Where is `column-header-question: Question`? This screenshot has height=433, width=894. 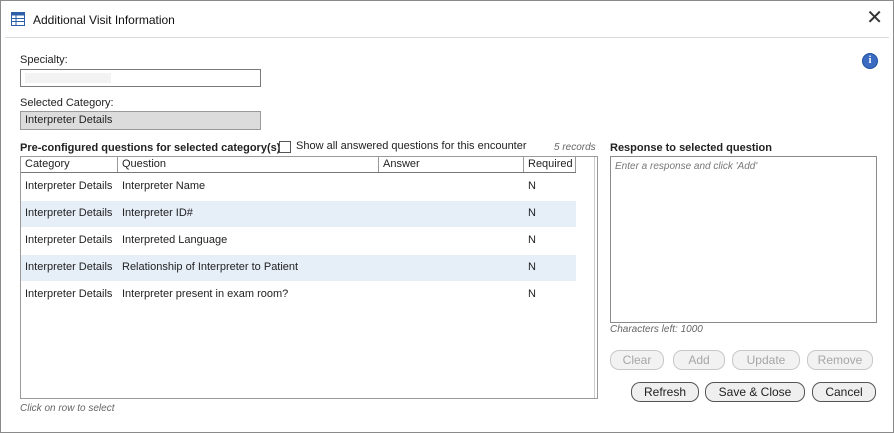 column-header-question: Question is located at coordinates (248, 164).